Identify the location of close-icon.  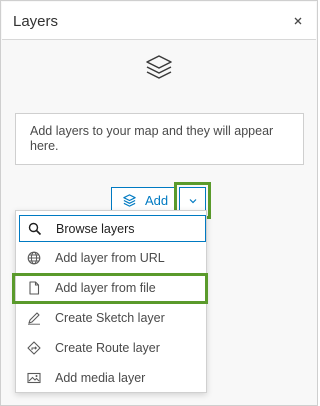
(298, 21).